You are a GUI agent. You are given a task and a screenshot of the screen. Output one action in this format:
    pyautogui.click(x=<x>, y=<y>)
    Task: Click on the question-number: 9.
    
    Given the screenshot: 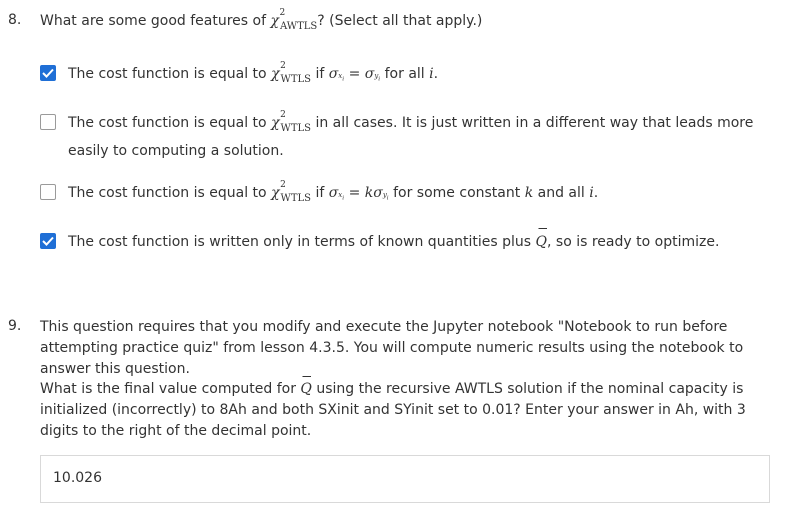 What is the action you would take?
    pyautogui.click(x=15, y=326)
    